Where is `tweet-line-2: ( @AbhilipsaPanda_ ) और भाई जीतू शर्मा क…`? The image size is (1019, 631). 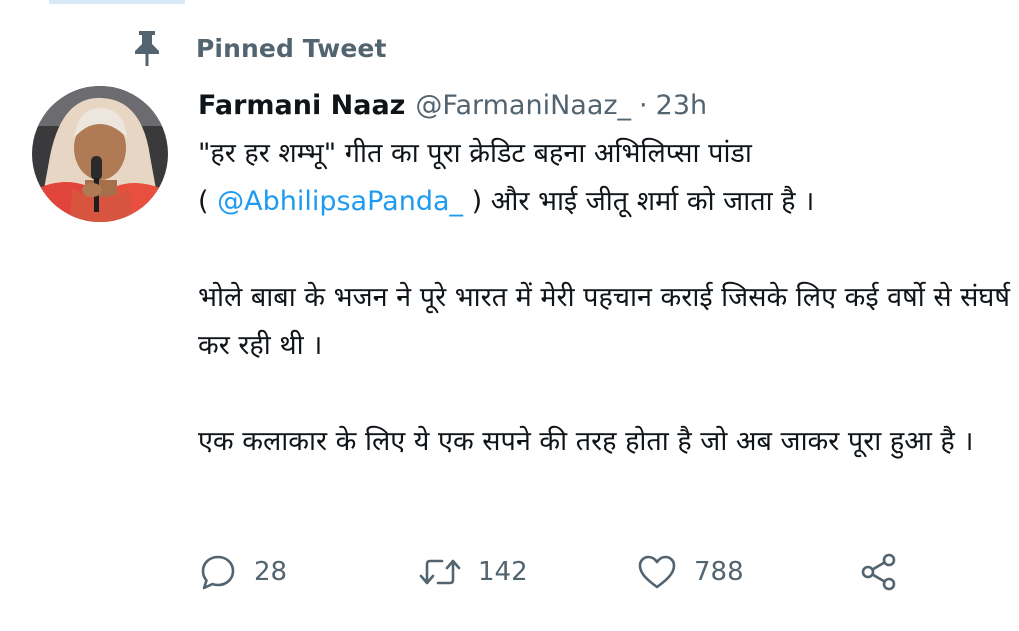
tweet-line-2: ( @AbhilipsaPanda_ ) और भाई जीतू शर्मा क… is located at coordinates (605, 202).